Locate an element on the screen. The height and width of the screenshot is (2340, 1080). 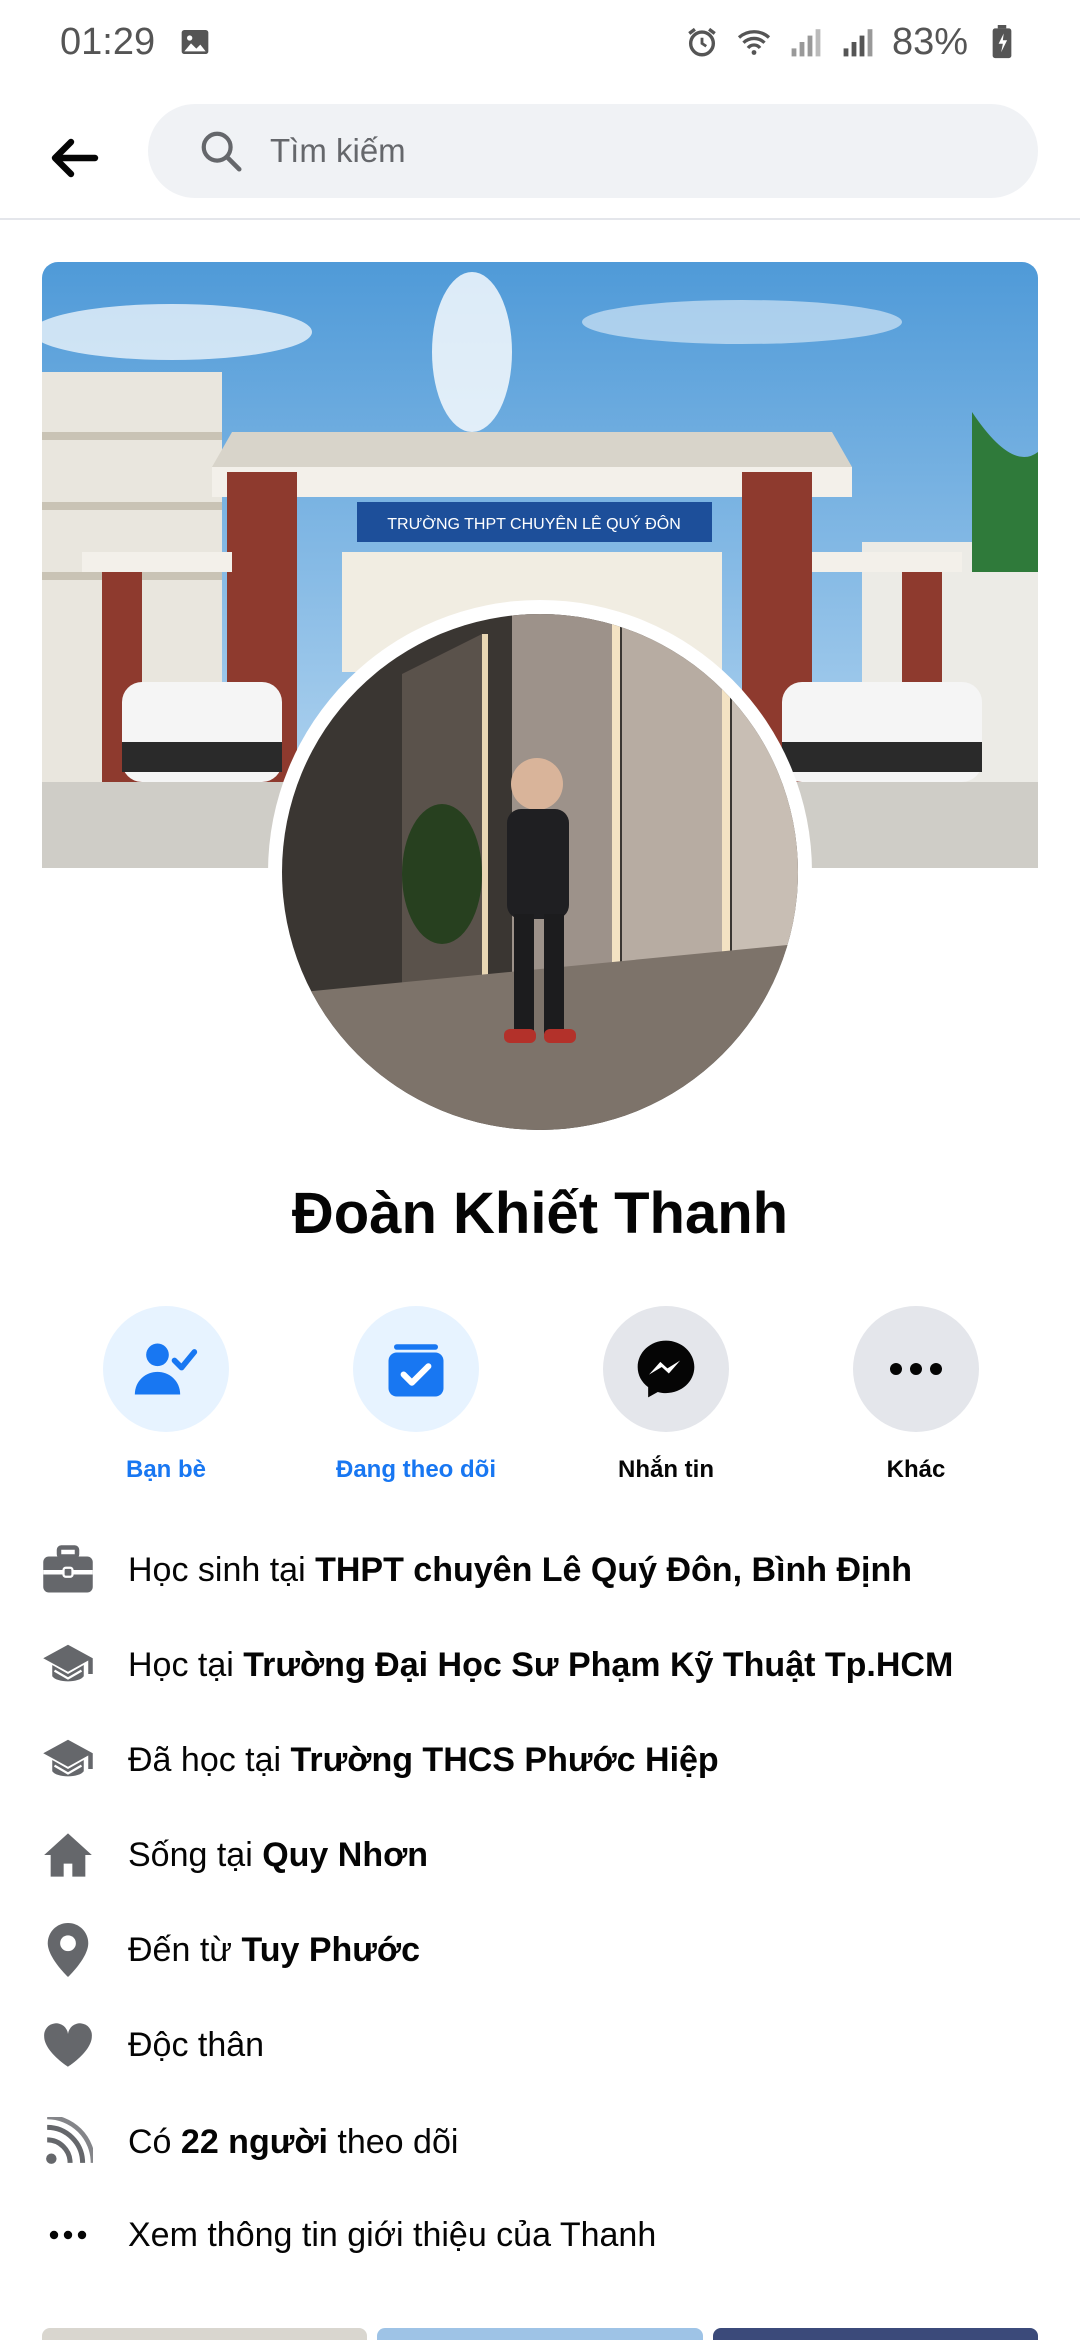
avatar-illustration is located at coordinates (540, 872).